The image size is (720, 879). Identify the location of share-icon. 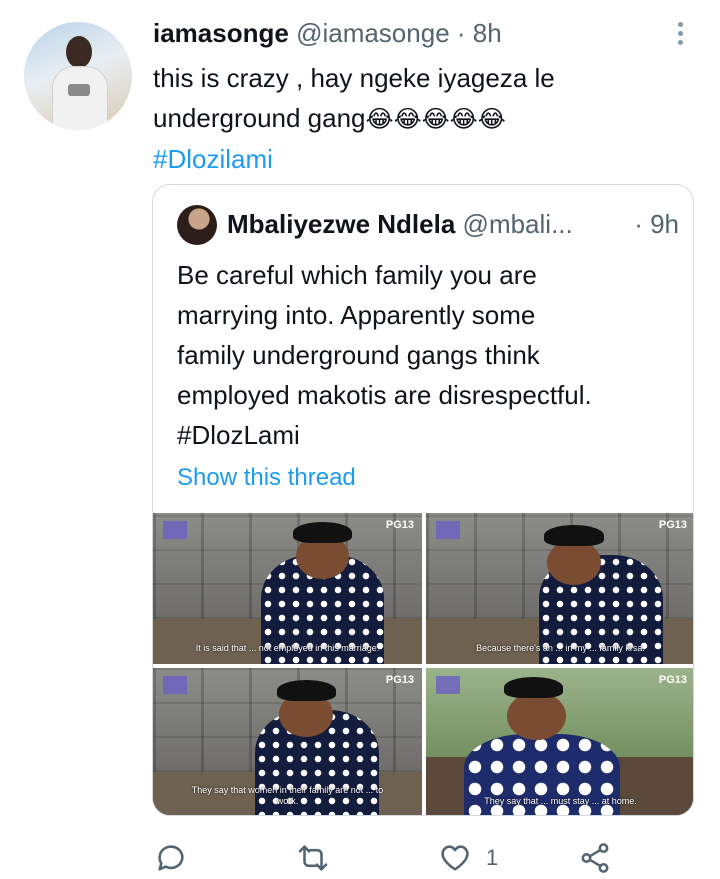
(595, 858).